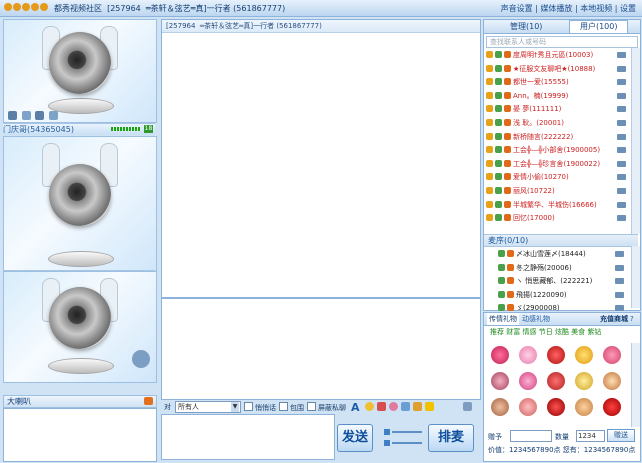  I want to click on loudspeaker-icon, so click(148, 401).